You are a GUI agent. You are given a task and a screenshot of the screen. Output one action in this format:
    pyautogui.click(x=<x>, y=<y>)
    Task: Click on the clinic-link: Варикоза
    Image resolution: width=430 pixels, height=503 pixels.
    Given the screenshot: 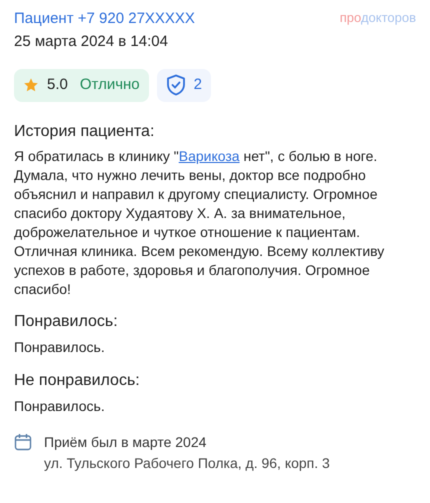 What is the action you would take?
    pyautogui.click(x=209, y=156)
    